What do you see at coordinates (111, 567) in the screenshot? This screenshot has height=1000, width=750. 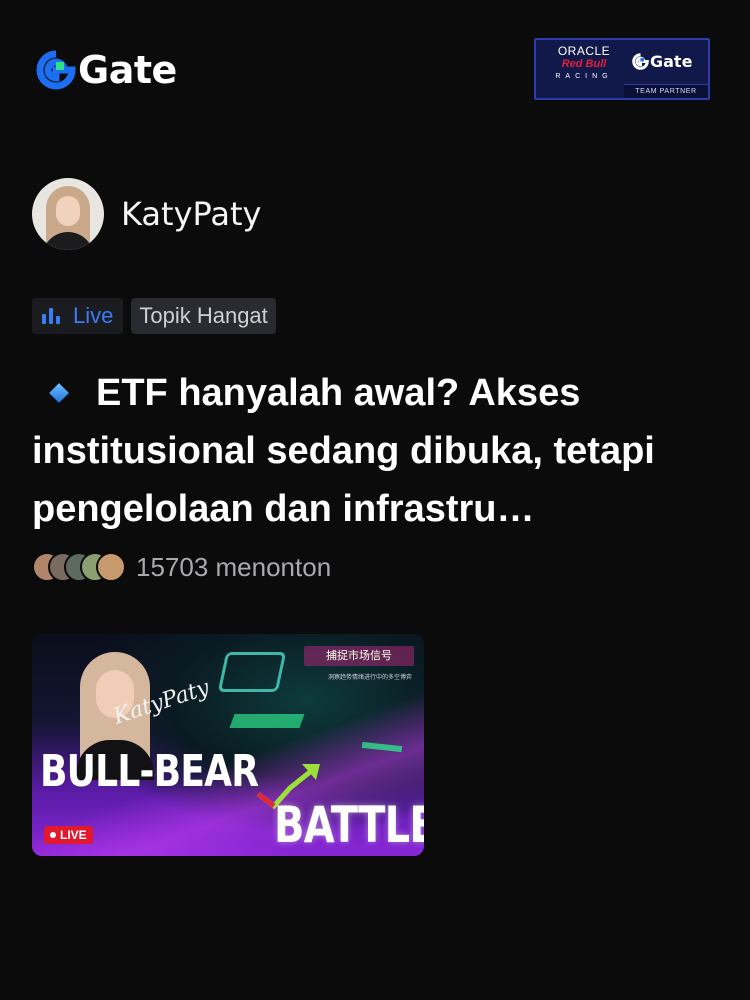 I see `viewer-avatar` at bounding box center [111, 567].